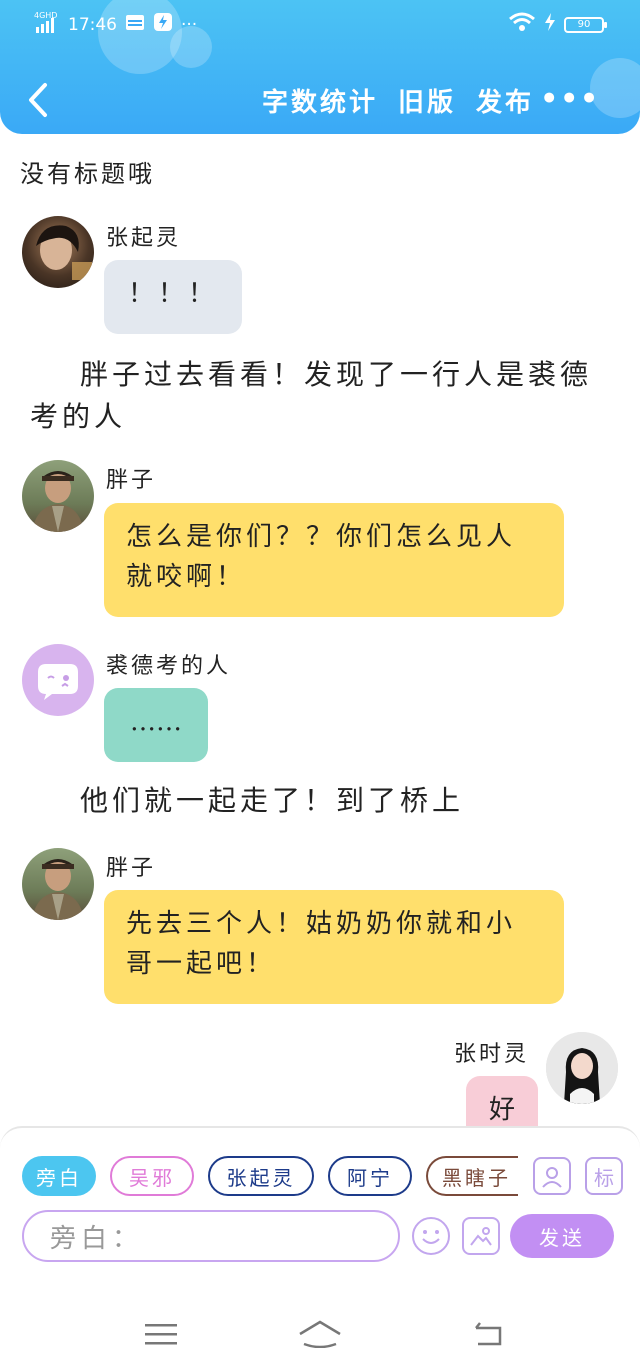 The image size is (640, 1372). What do you see at coordinates (582, 1068) in the screenshot?
I see `avatar-zhang-shiling` at bounding box center [582, 1068].